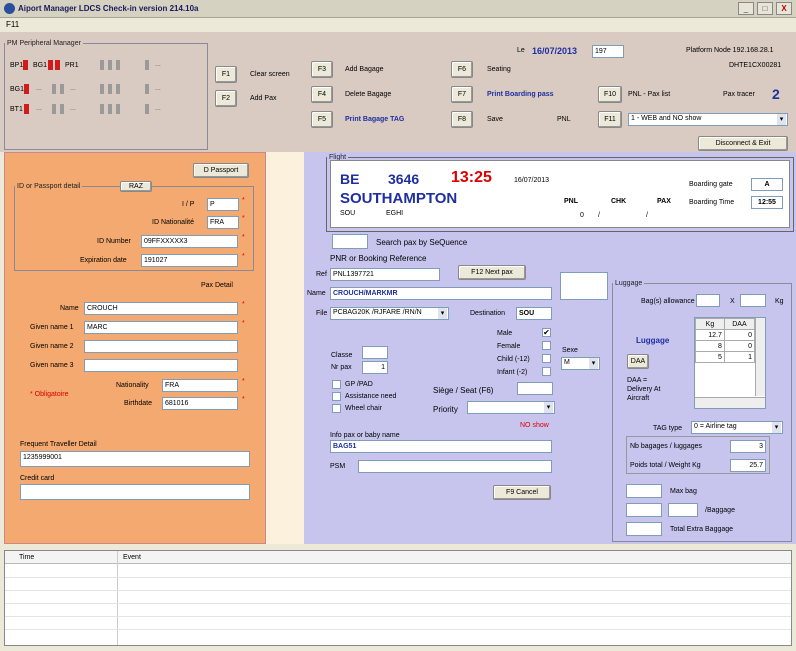 The height and width of the screenshot is (651, 796). I want to click on total-weight-field: 25.7, so click(748, 465).